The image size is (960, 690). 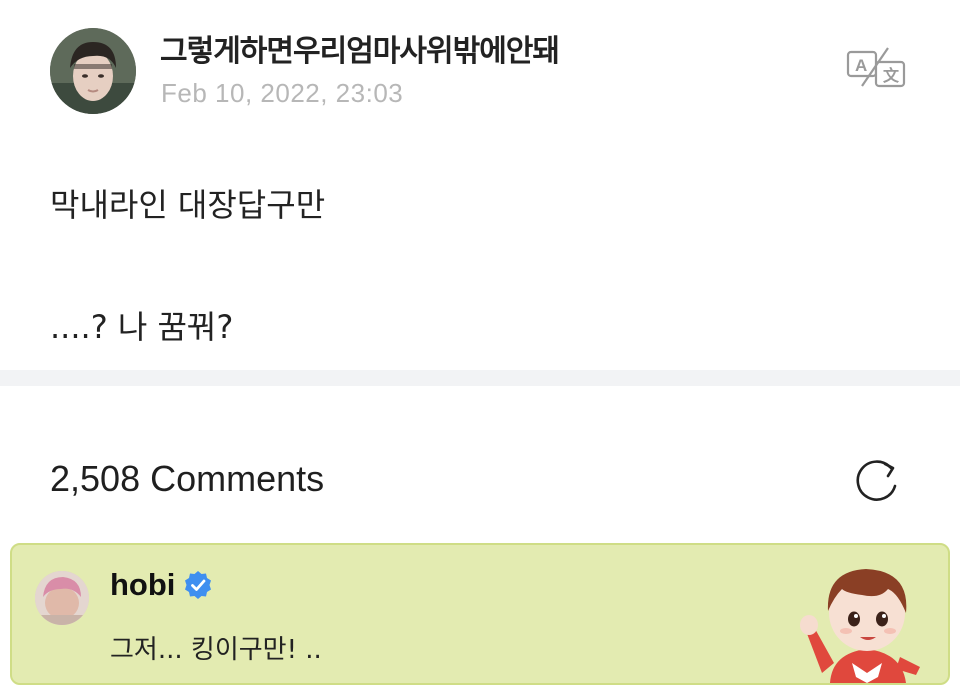 What do you see at coordinates (93, 71) in the screenshot?
I see `author-avatar` at bounding box center [93, 71].